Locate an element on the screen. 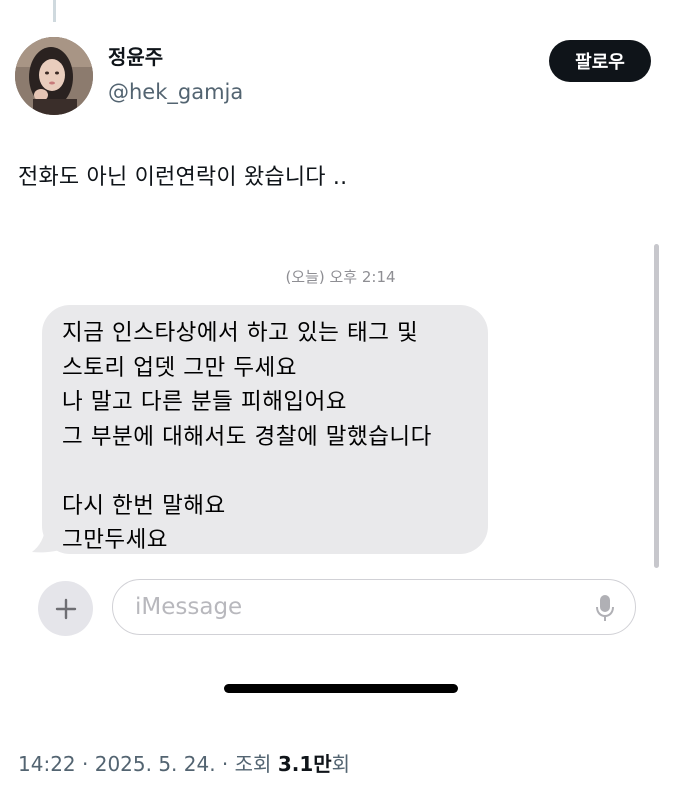  follow-button: 팔로우 is located at coordinates (600, 61).